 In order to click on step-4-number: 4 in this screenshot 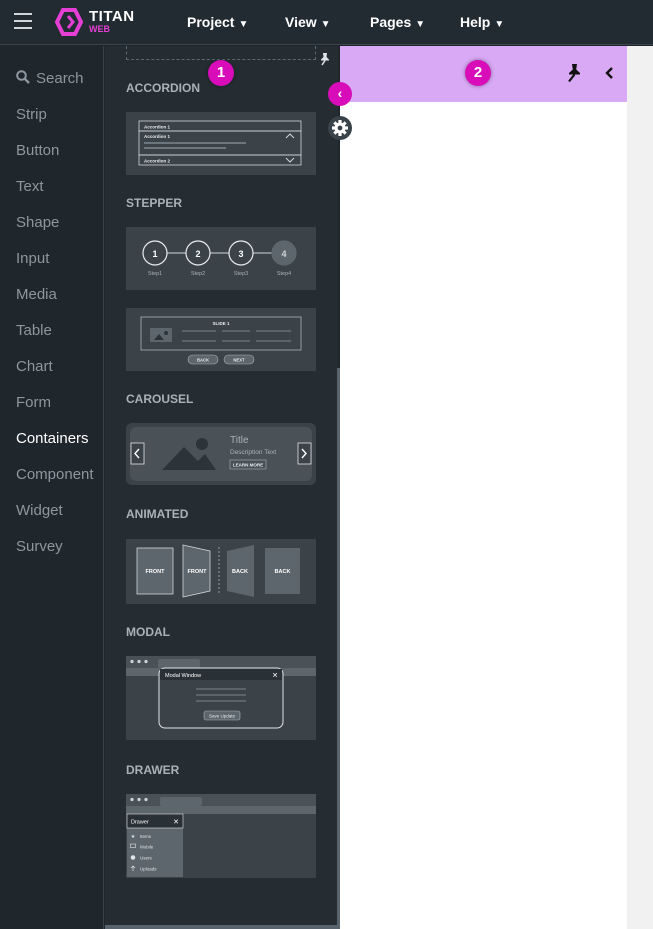, I will do `click(283, 254)`.